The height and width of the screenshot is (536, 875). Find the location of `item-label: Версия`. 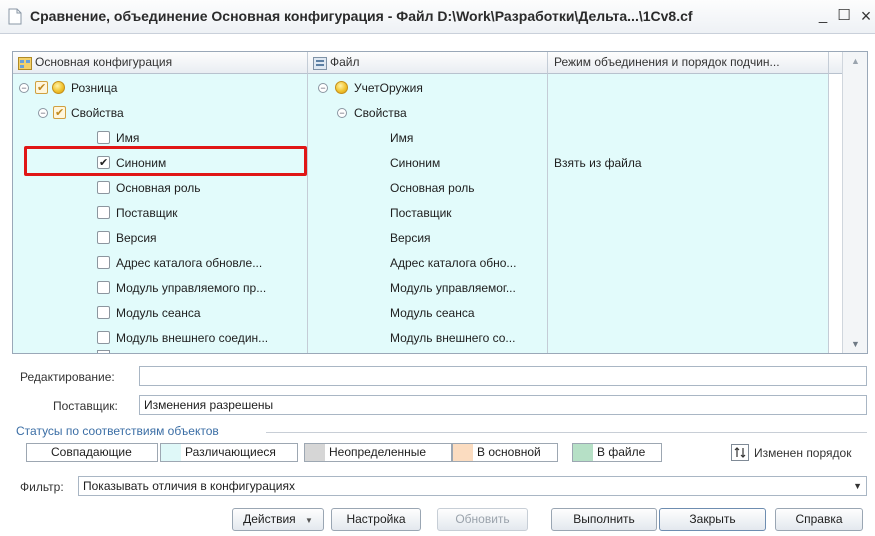

item-label: Версия is located at coordinates (136, 238).